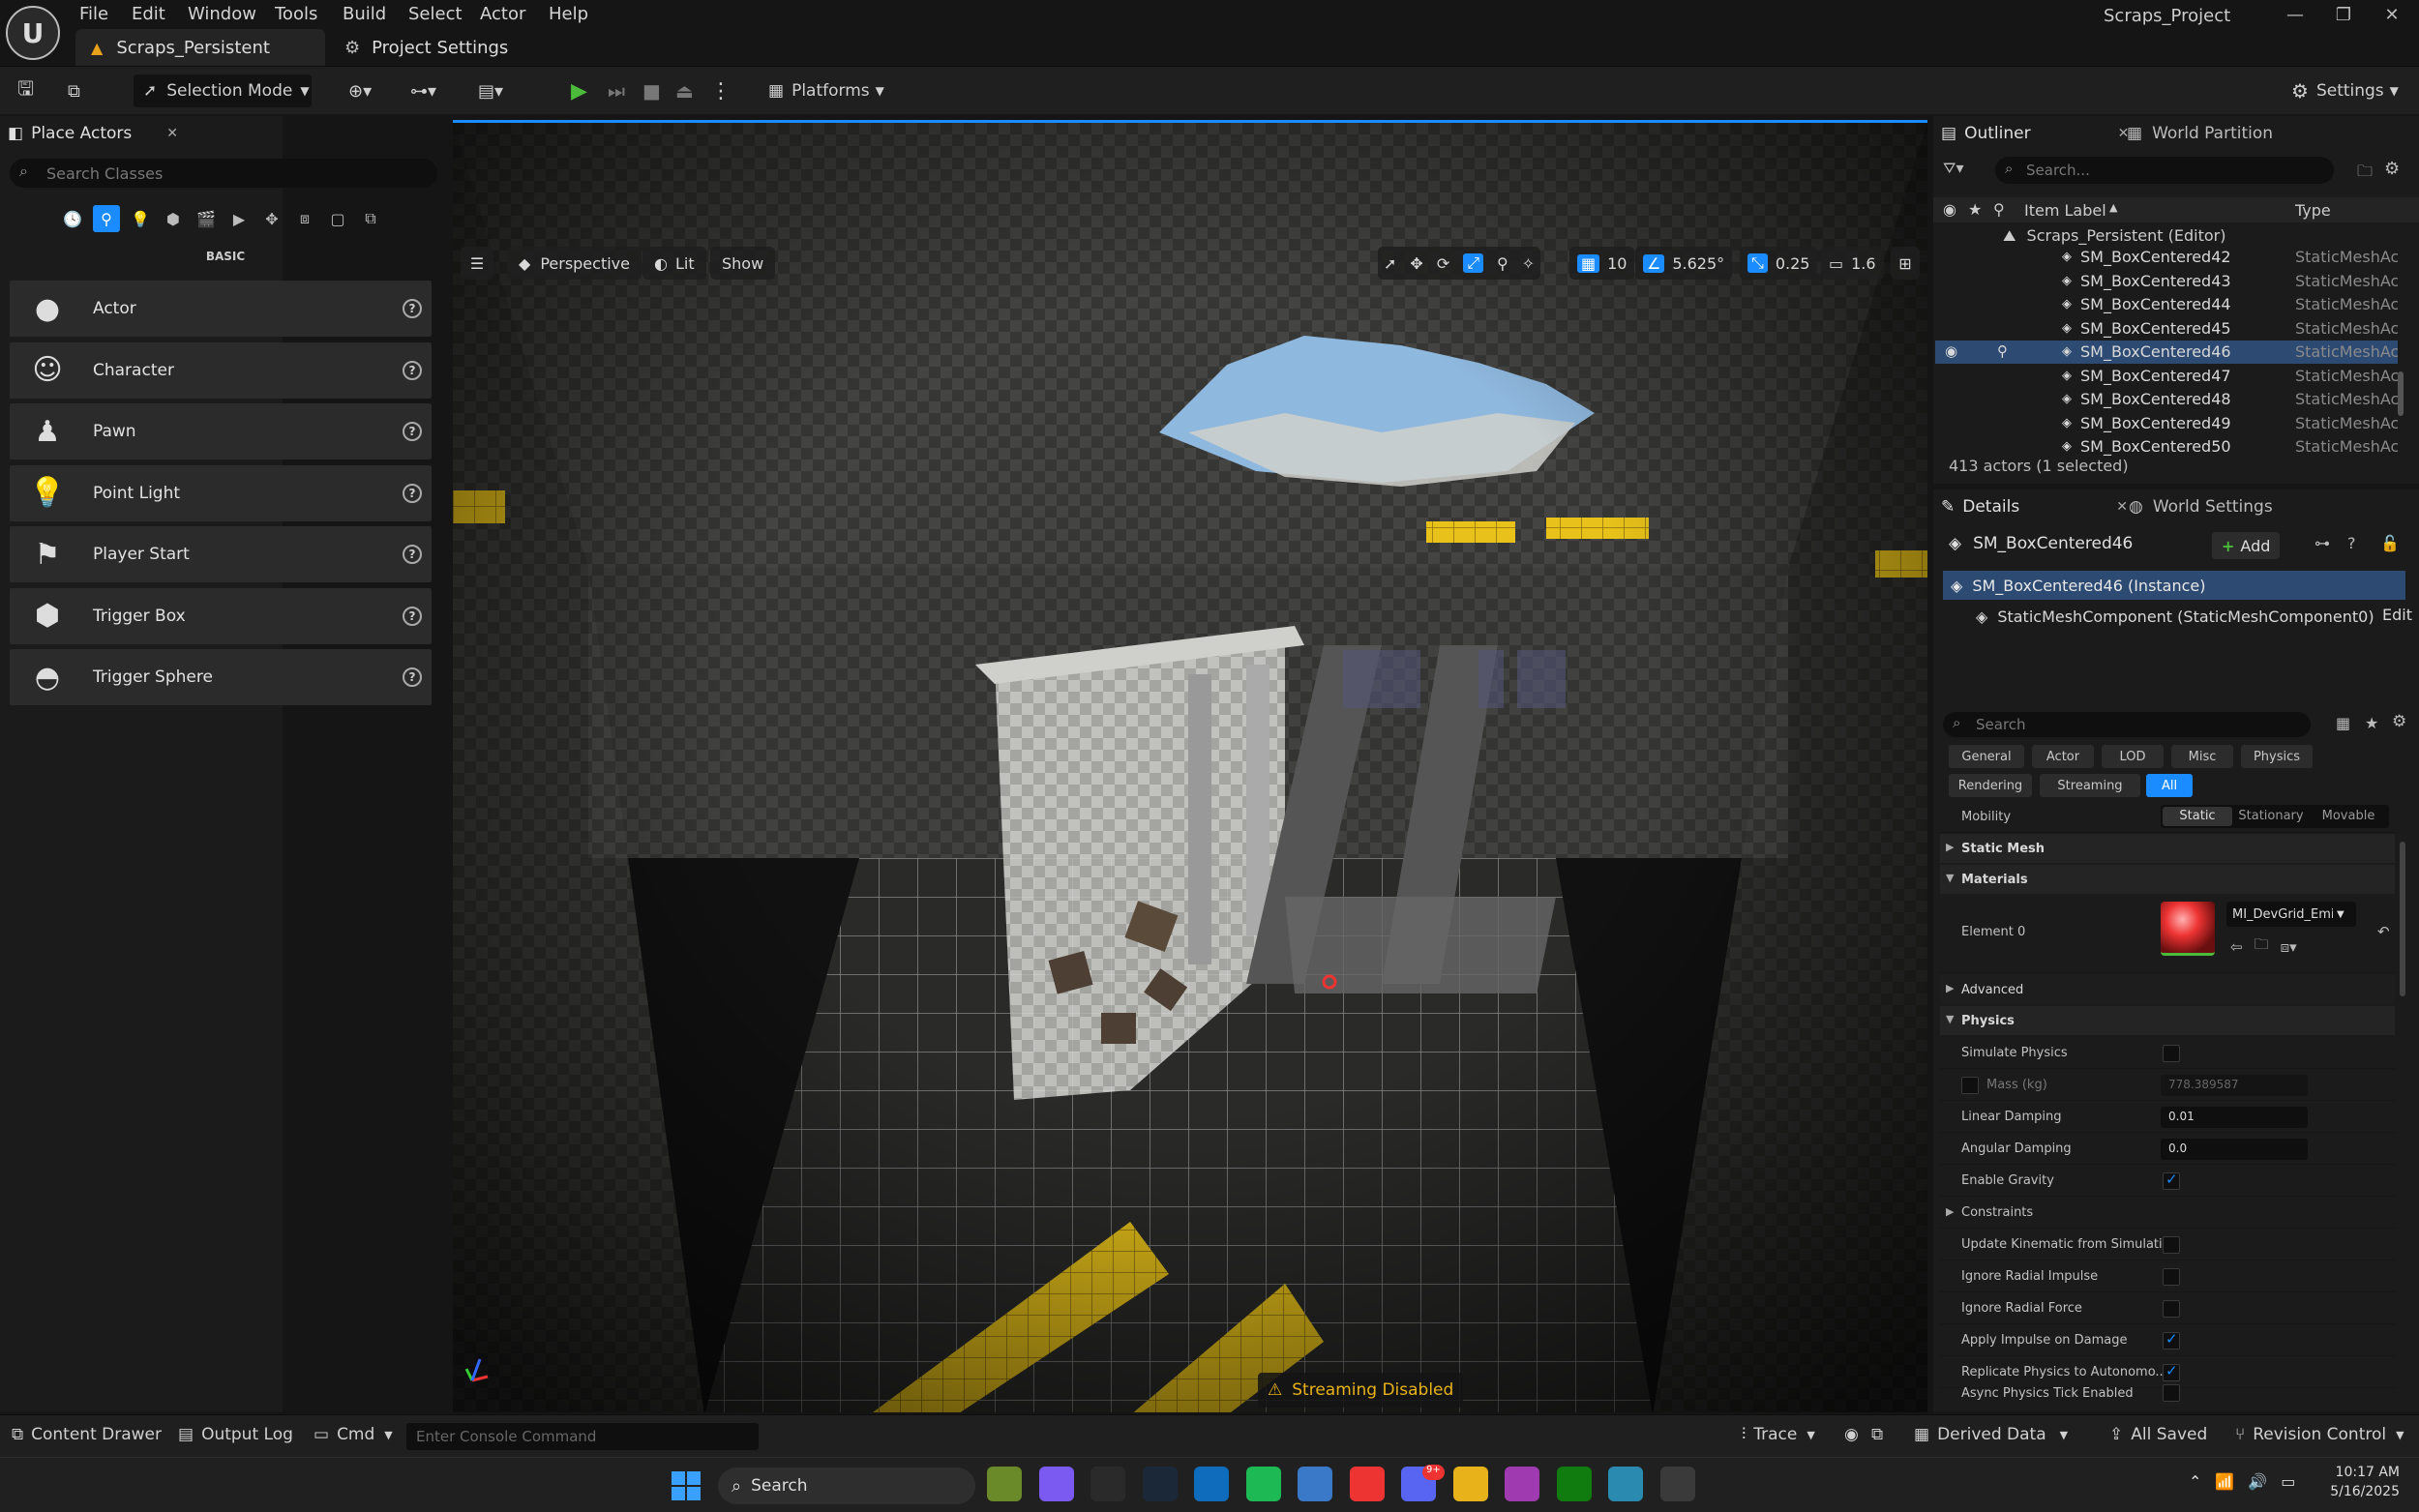 The image size is (2419, 1512). What do you see at coordinates (2172, 1054) in the screenshot?
I see `simulate-physics-checkbox` at bounding box center [2172, 1054].